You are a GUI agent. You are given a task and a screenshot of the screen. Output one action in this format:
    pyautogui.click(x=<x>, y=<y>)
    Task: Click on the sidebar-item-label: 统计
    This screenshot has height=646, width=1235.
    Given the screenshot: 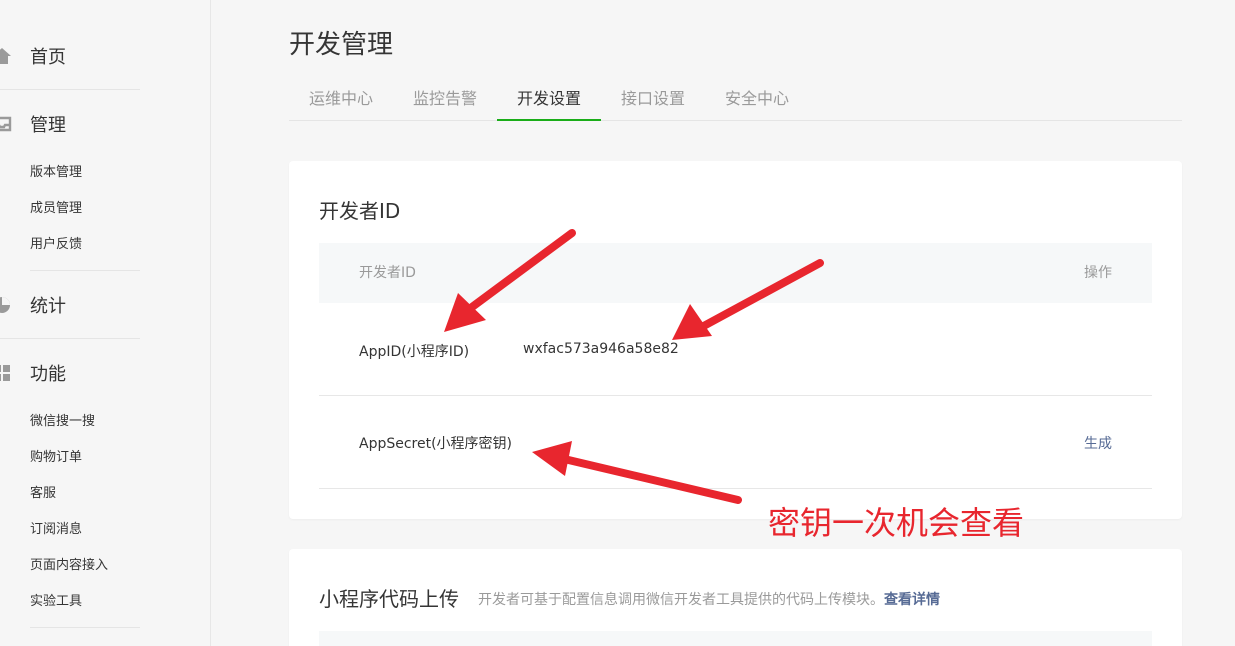 What is the action you would take?
    pyautogui.click(x=48, y=306)
    